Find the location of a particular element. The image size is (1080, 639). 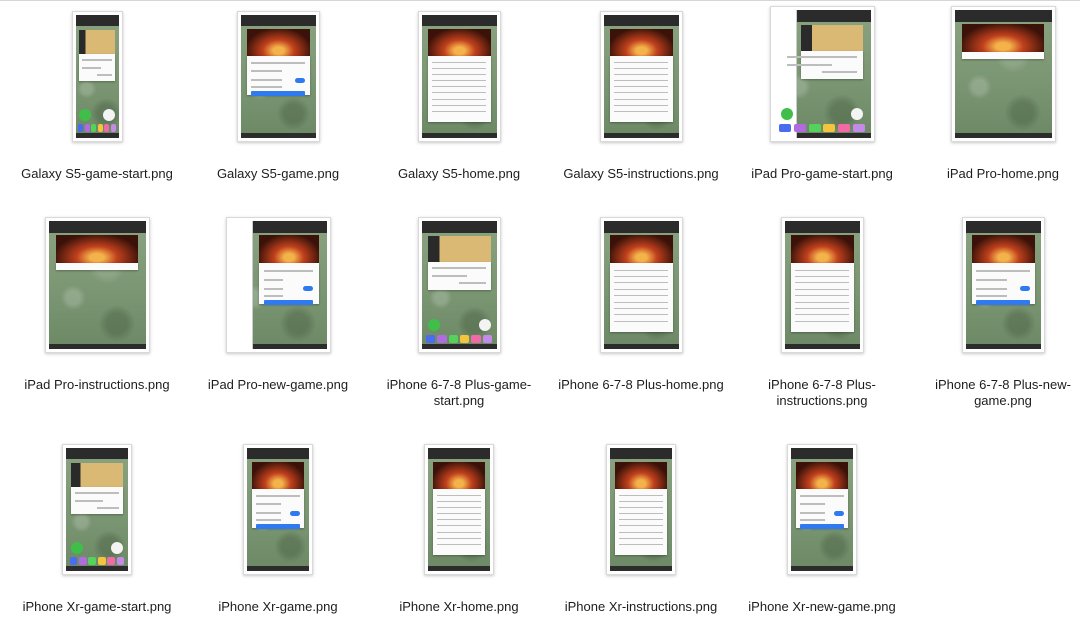

file-name: iPhone 6-7-8 Plus-new-game.png is located at coordinates (1003, 392).